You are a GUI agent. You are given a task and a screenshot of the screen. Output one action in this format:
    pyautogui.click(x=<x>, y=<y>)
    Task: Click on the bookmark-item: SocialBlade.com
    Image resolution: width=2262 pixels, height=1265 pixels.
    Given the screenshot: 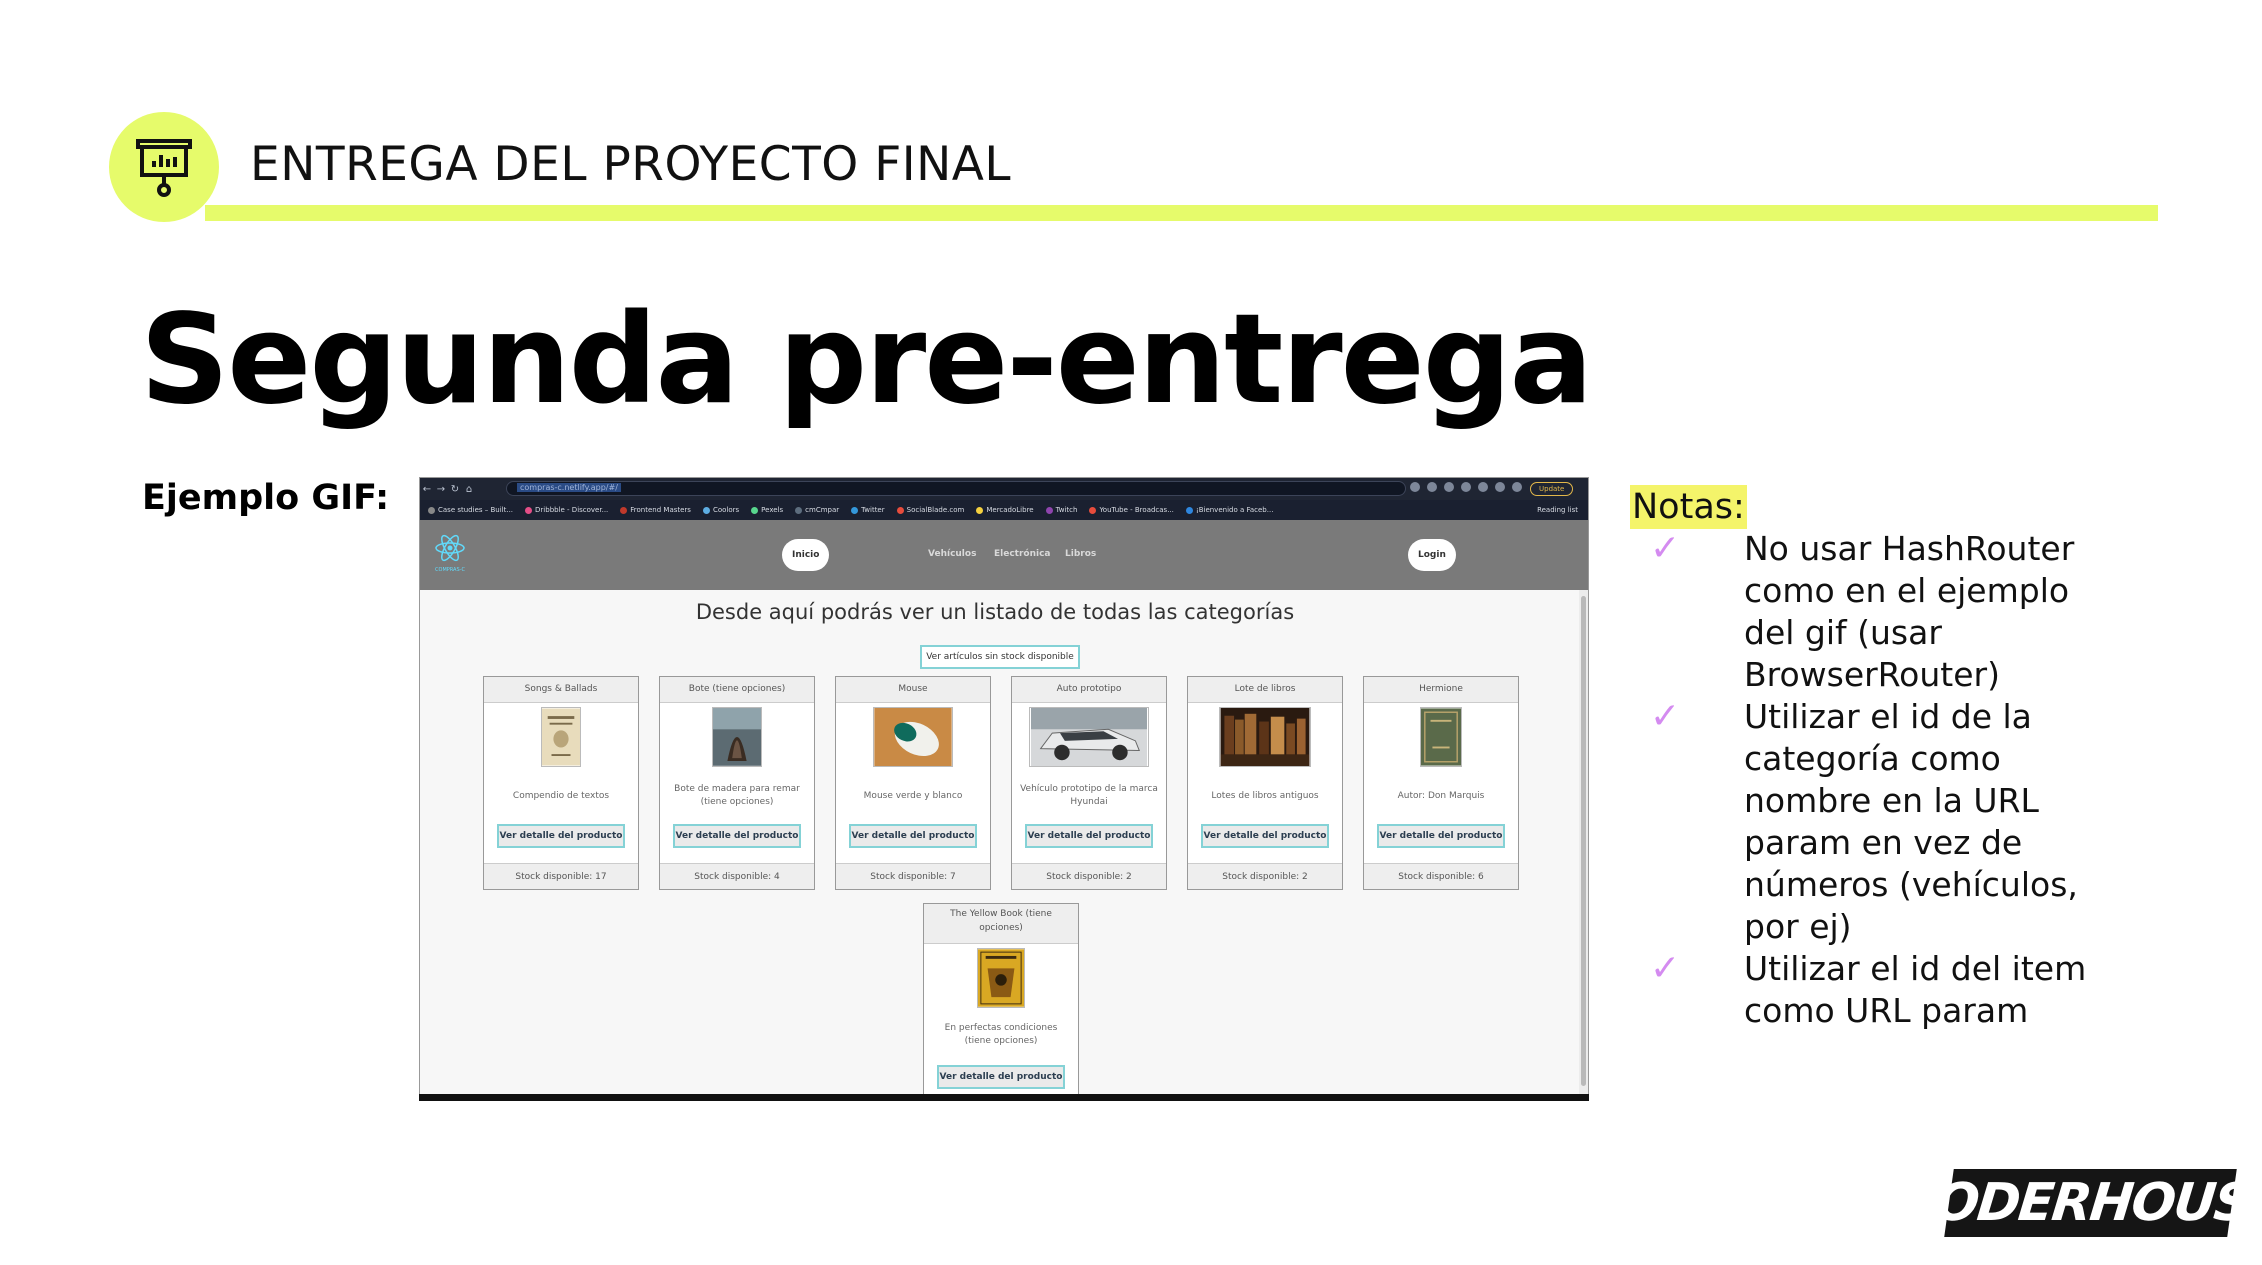 What is the action you would take?
    pyautogui.click(x=930, y=510)
    